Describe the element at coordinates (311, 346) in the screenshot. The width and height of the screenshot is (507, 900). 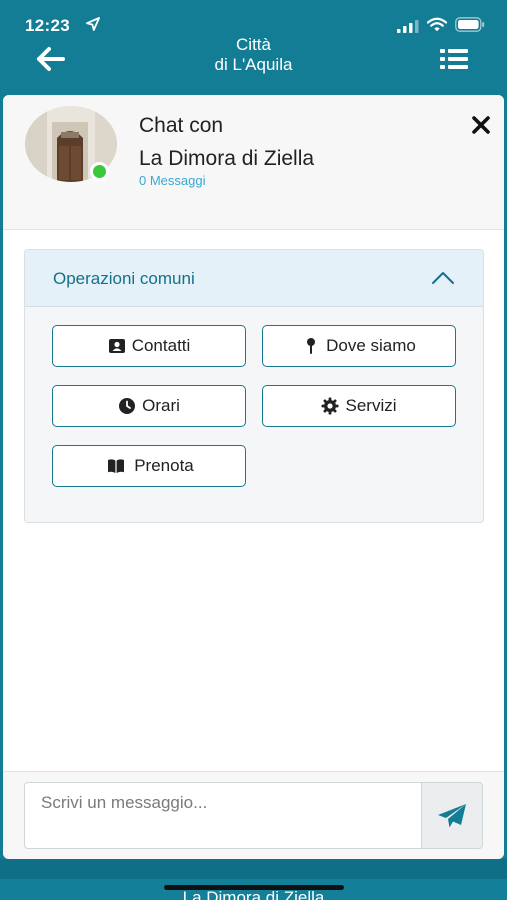
I see `map-pin-icon` at that location.